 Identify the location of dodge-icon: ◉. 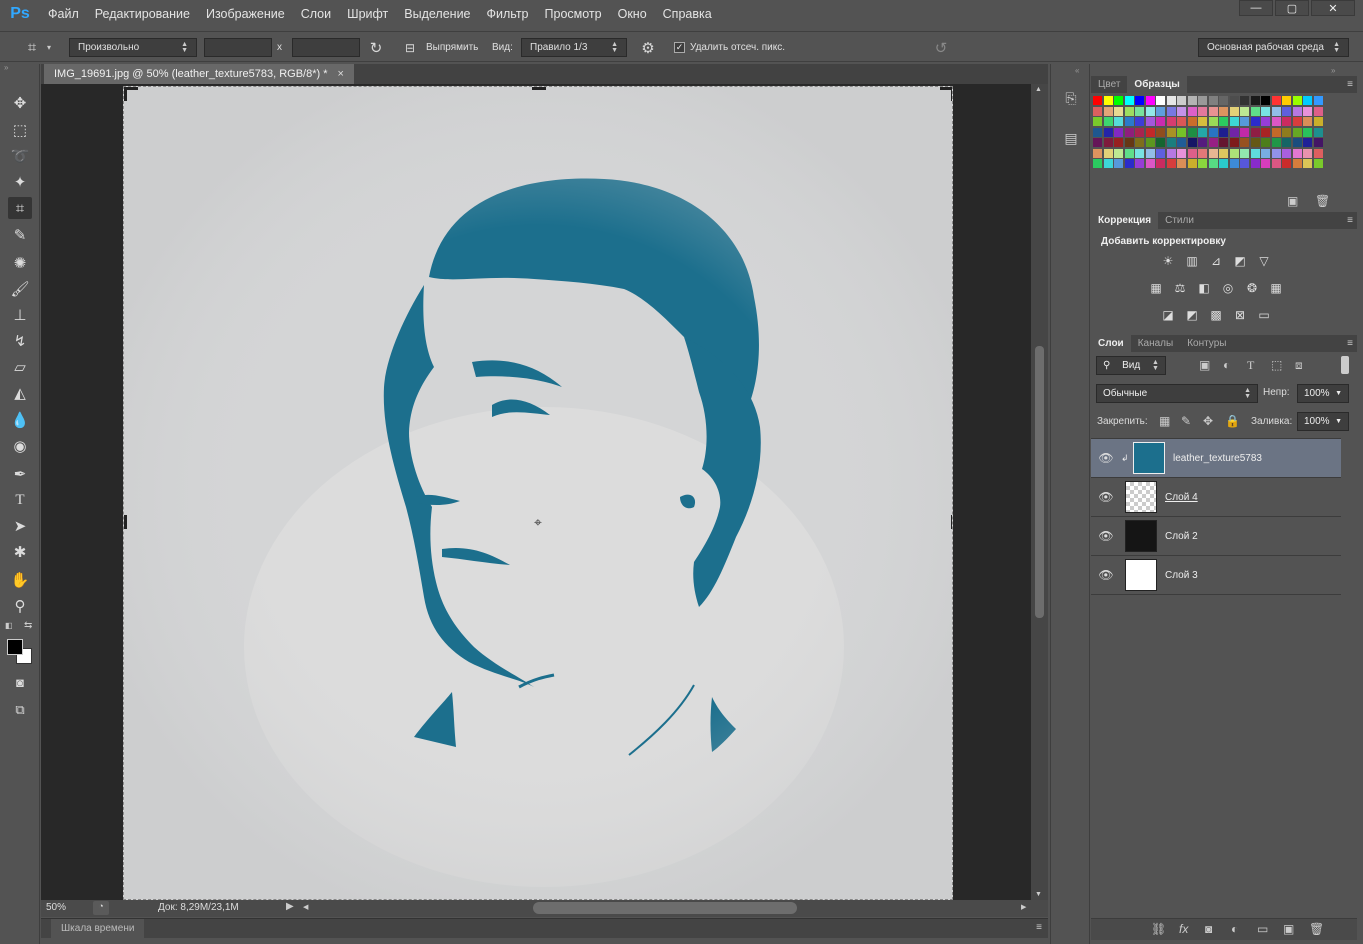
(20, 446).